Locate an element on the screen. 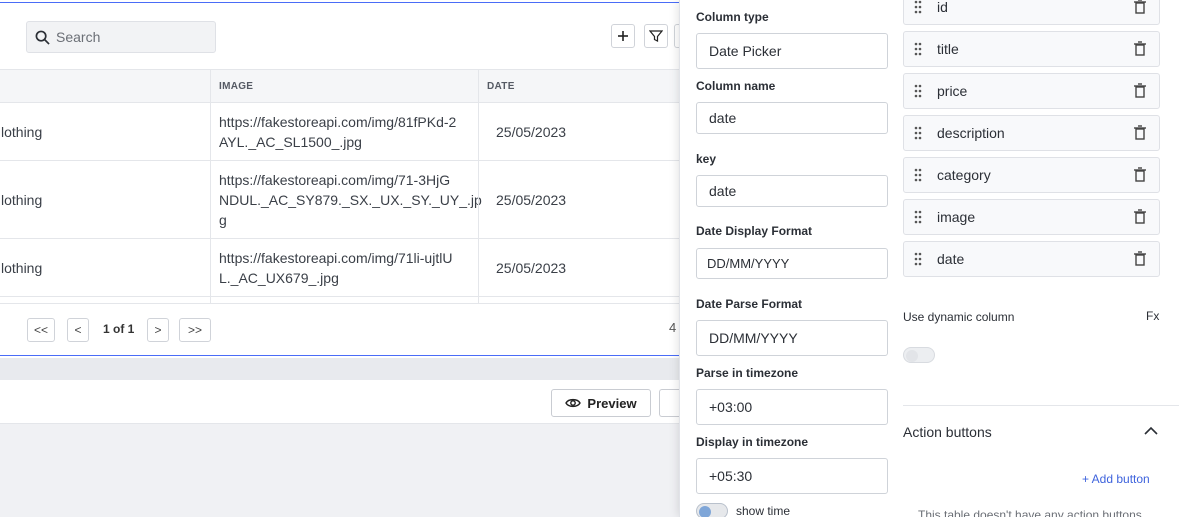  plus-icon is located at coordinates (623, 36).